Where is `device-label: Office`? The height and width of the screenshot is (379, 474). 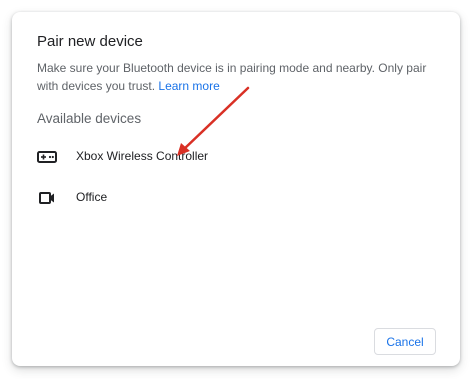
device-label: Office is located at coordinates (92, 197).